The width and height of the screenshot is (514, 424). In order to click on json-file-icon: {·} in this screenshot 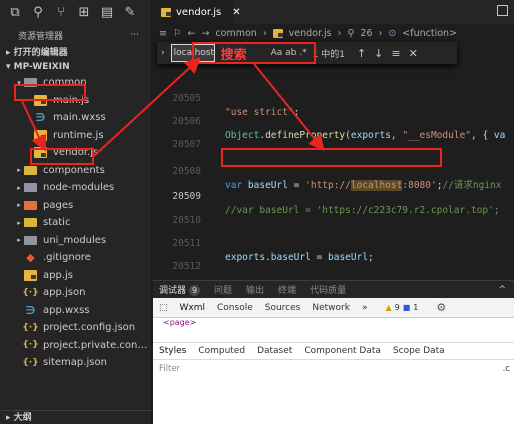, I will do `click(30, 327)`.